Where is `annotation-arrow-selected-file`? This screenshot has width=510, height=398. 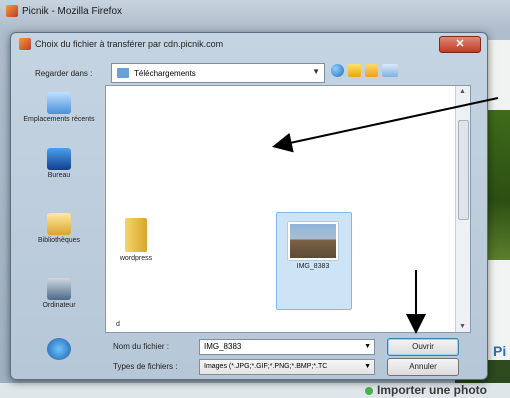
annotation-arrow-selected-file is located at coordinates (385, 125).